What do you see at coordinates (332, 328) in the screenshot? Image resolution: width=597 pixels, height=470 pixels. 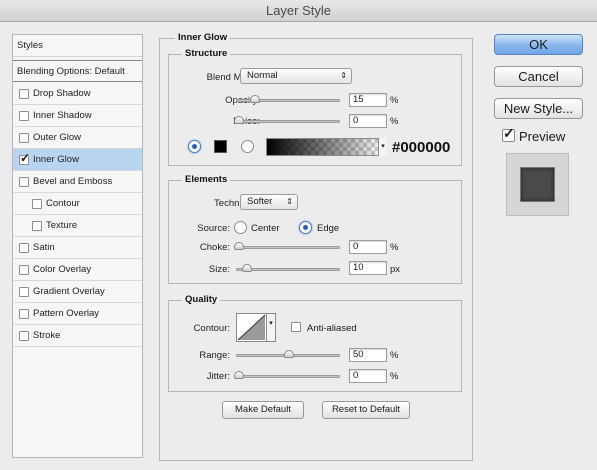 I see `anti-aliased-label: Anti-aliased` at bounding box center [332, 328].